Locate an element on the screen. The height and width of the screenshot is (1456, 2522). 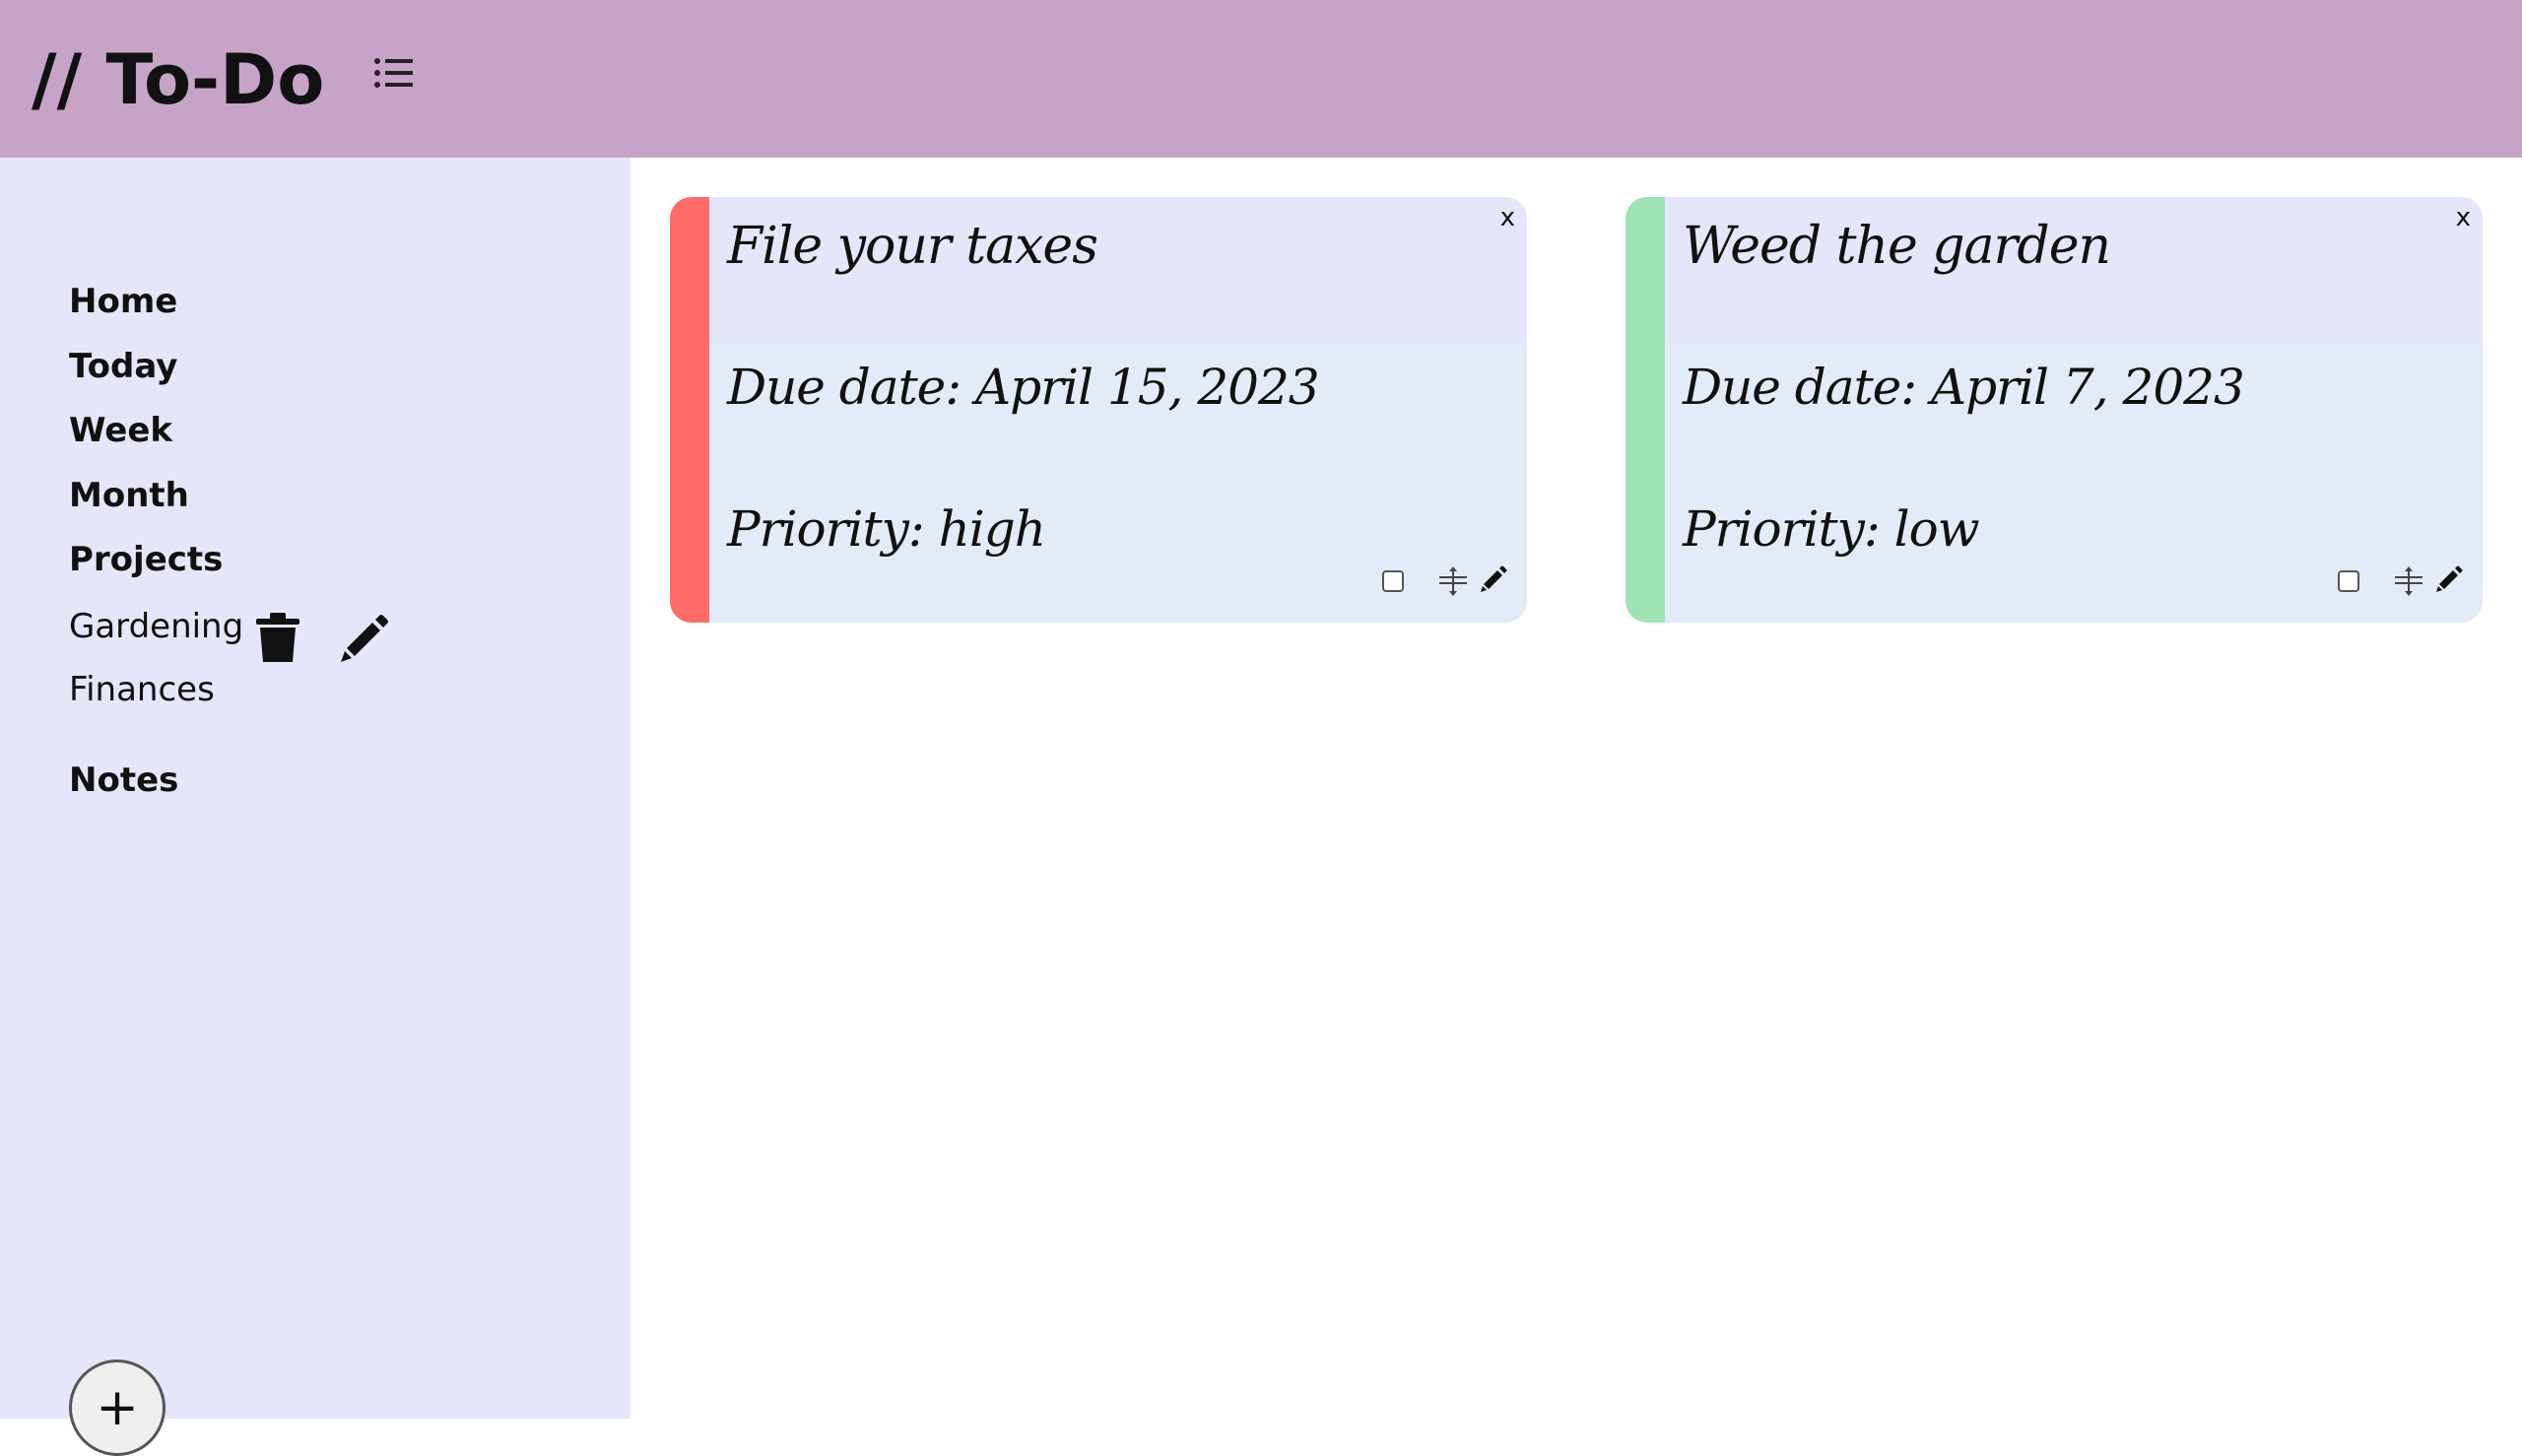
trash-icon is located at coordinates (277, 638).